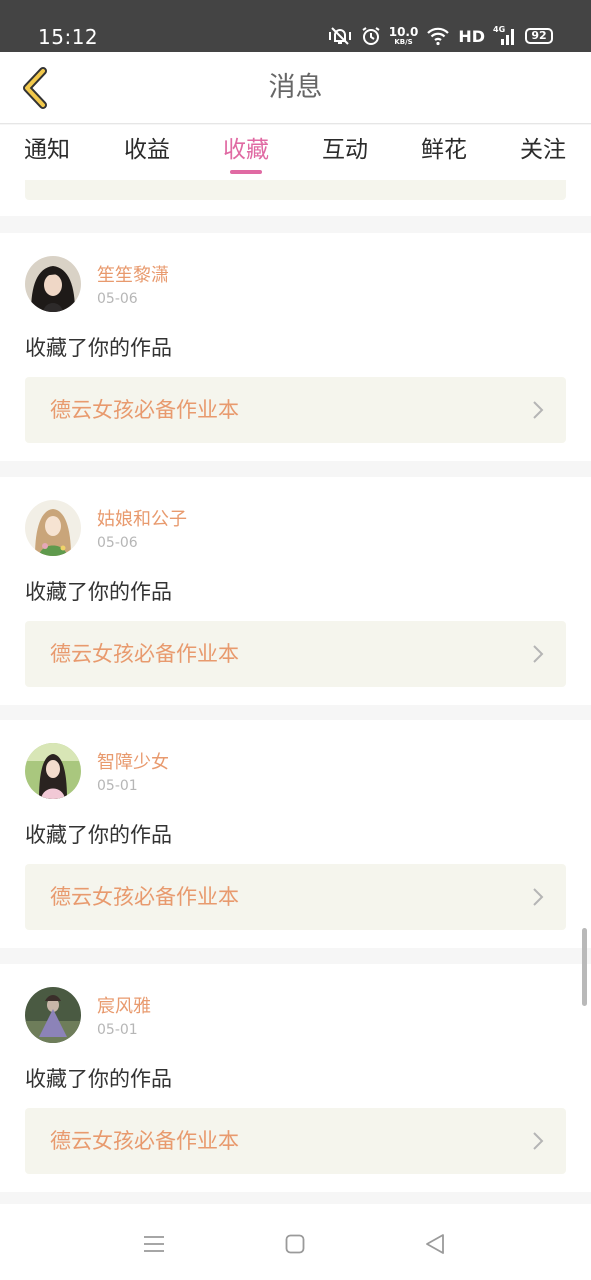  What do you see at coordinates (403, 35) in the screenshot?
I see `net-speed: 10.0 KB/S` at bounding box center [403, 35].